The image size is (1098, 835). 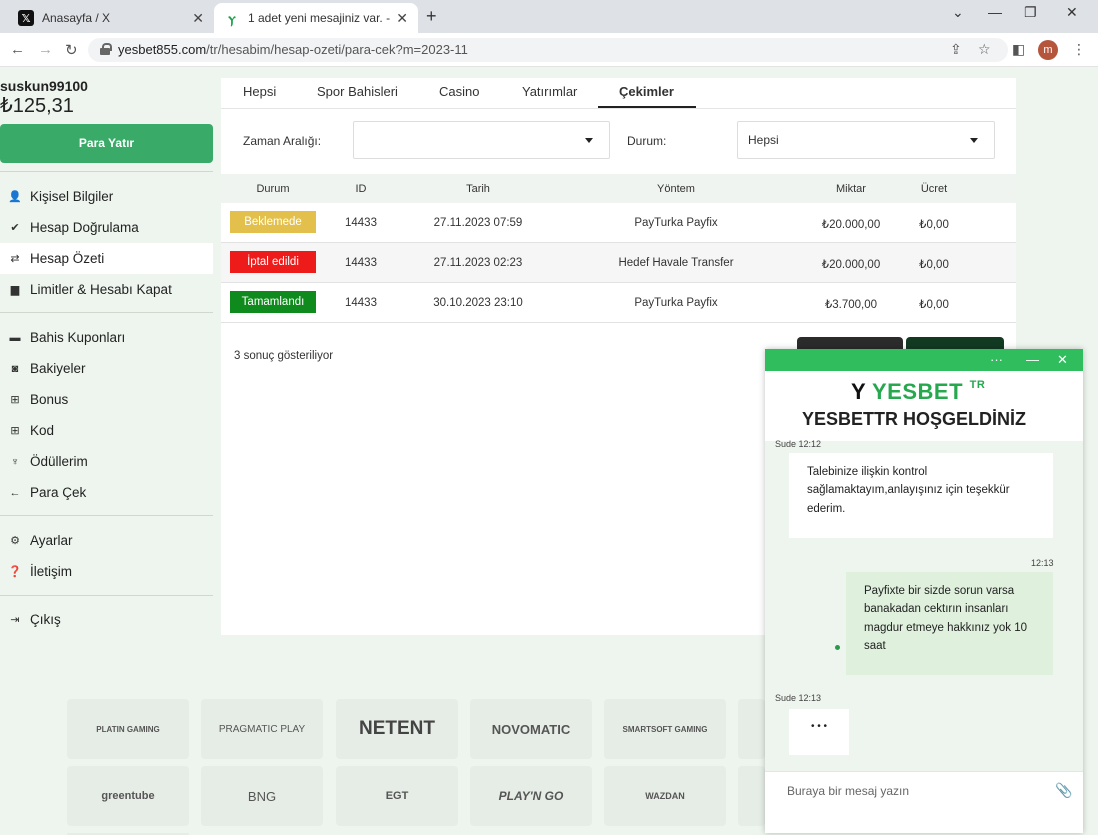 I want to click on username: suskun99100, so click(x=44, y=86).